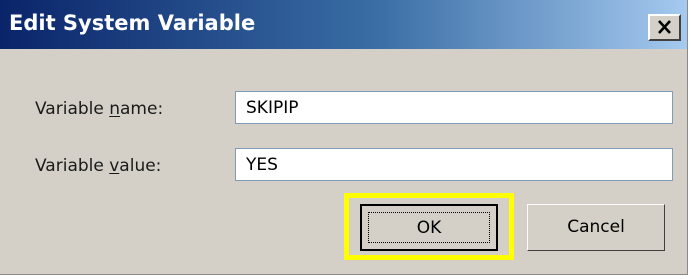 The height and width of the screenshot is (279, 691). I want to click on variable-value-label-prefix: Variable, so click(72, 166).